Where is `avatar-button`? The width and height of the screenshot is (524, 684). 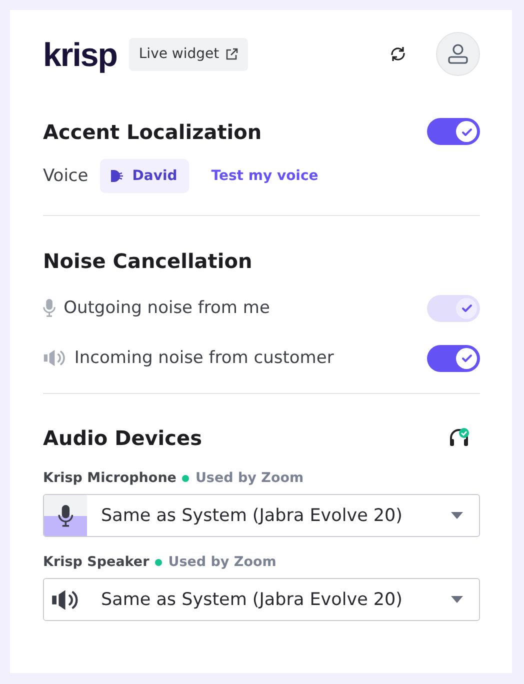
avatar-button is located at coordinates (458, 54).